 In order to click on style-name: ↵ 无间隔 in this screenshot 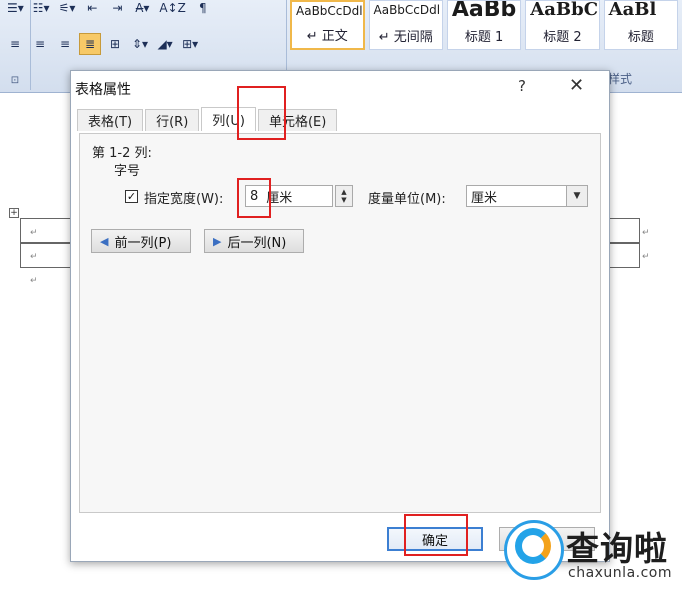, I will do `click(405, 37)`.